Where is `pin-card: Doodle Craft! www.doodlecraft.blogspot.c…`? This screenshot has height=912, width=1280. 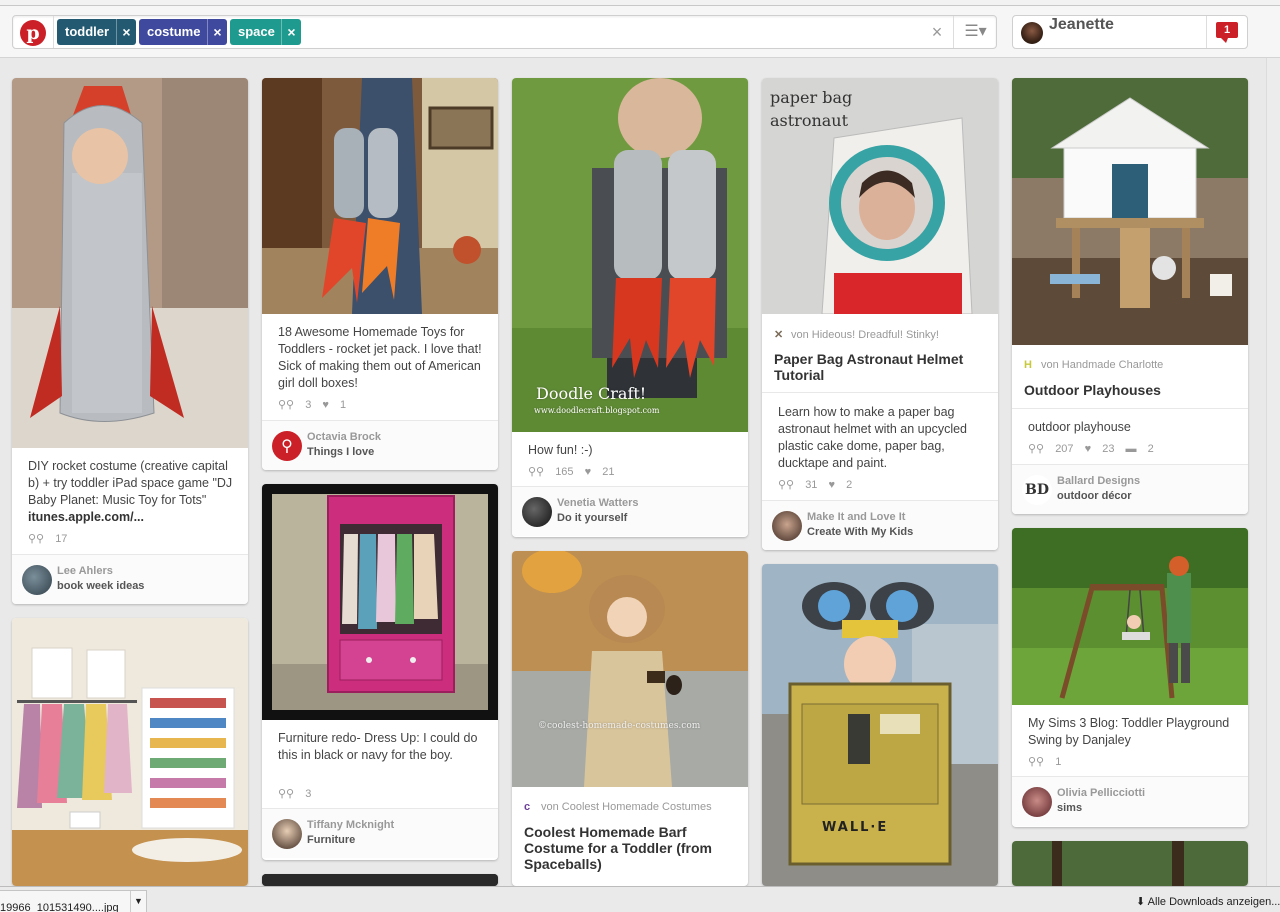
pin-card: Doodle Craft! www.doodlecraft.blogspot.c… is located at coordinates (630, 307).